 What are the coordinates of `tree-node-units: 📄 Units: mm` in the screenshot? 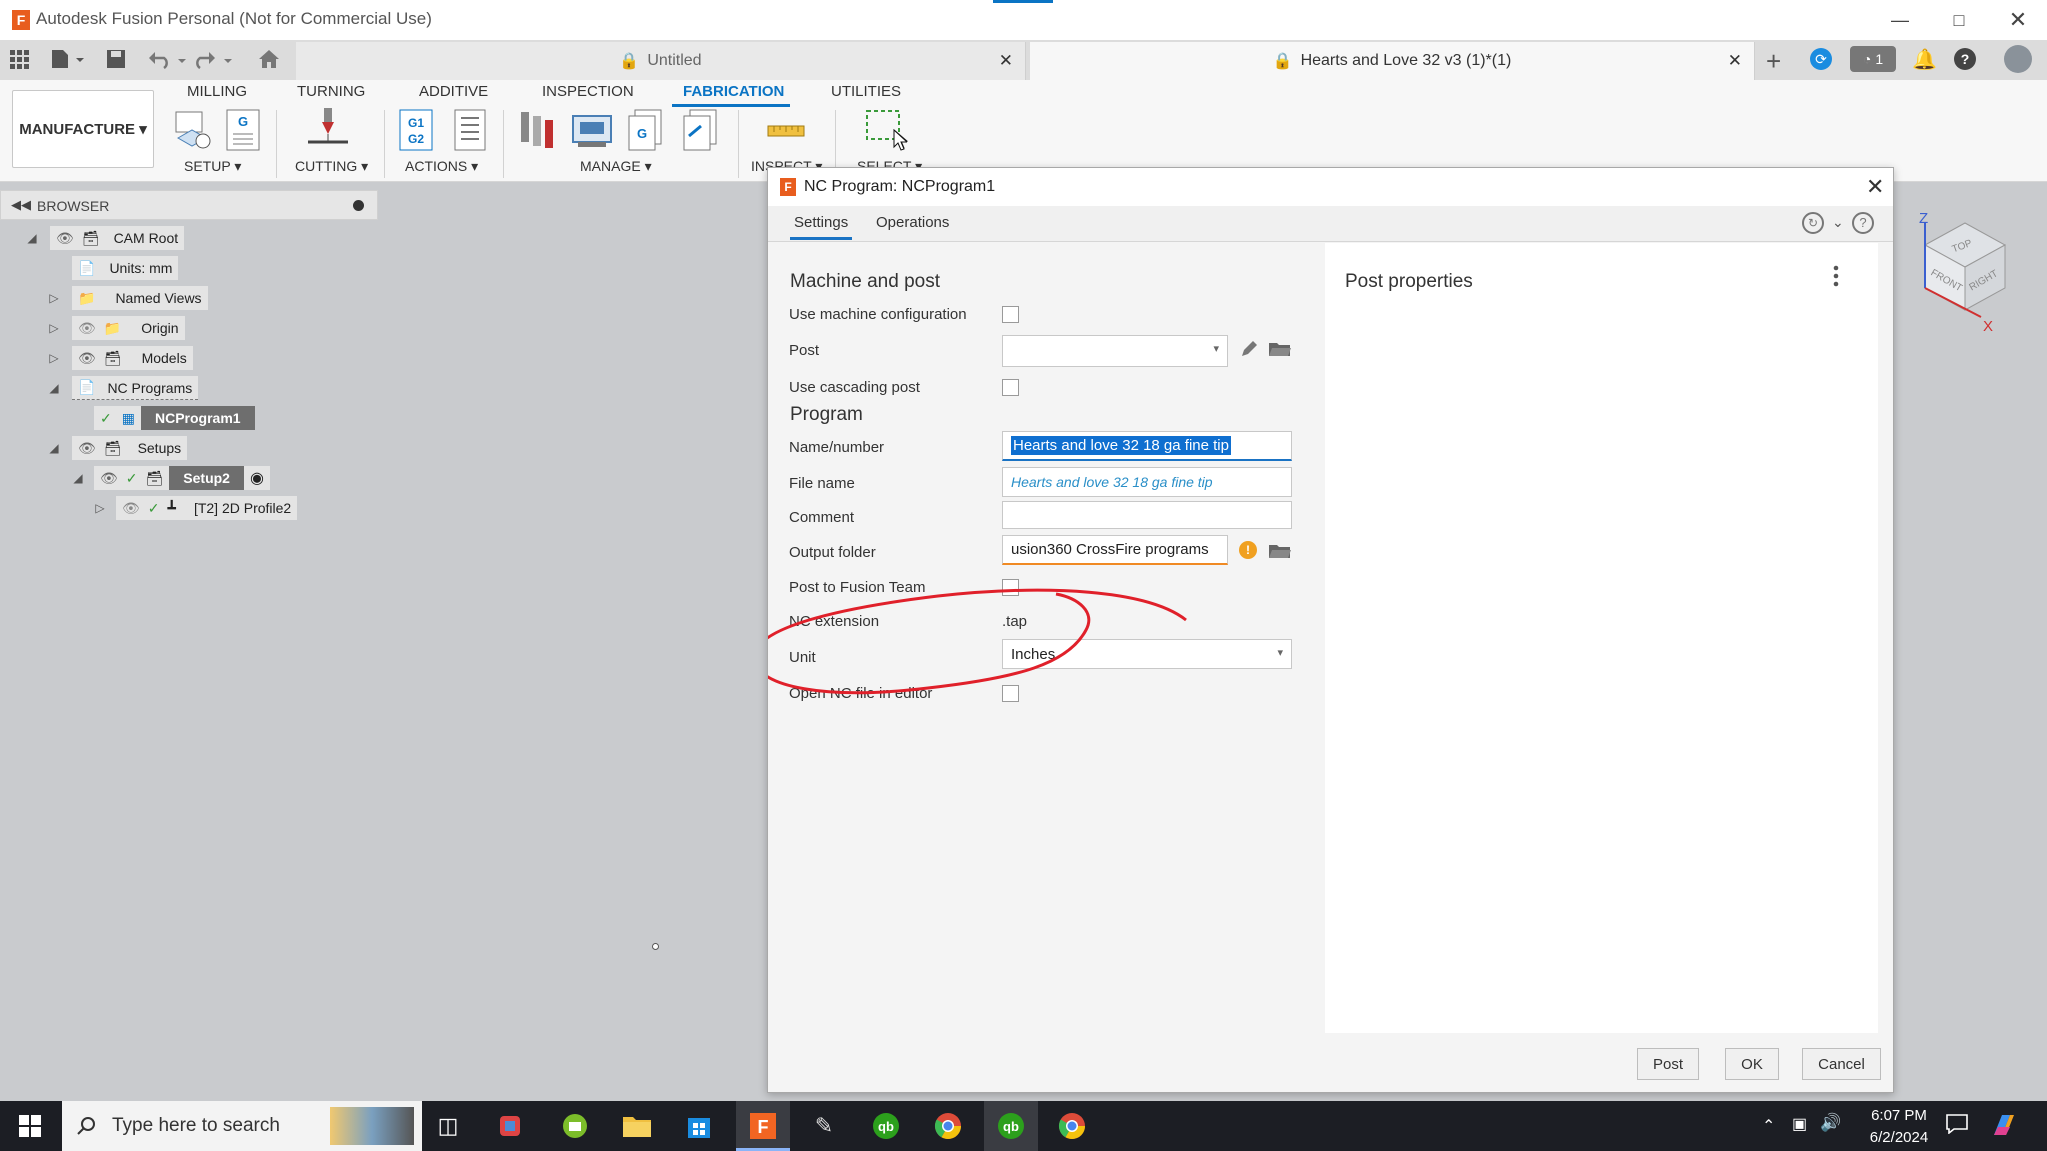 It's located at (125, 268).